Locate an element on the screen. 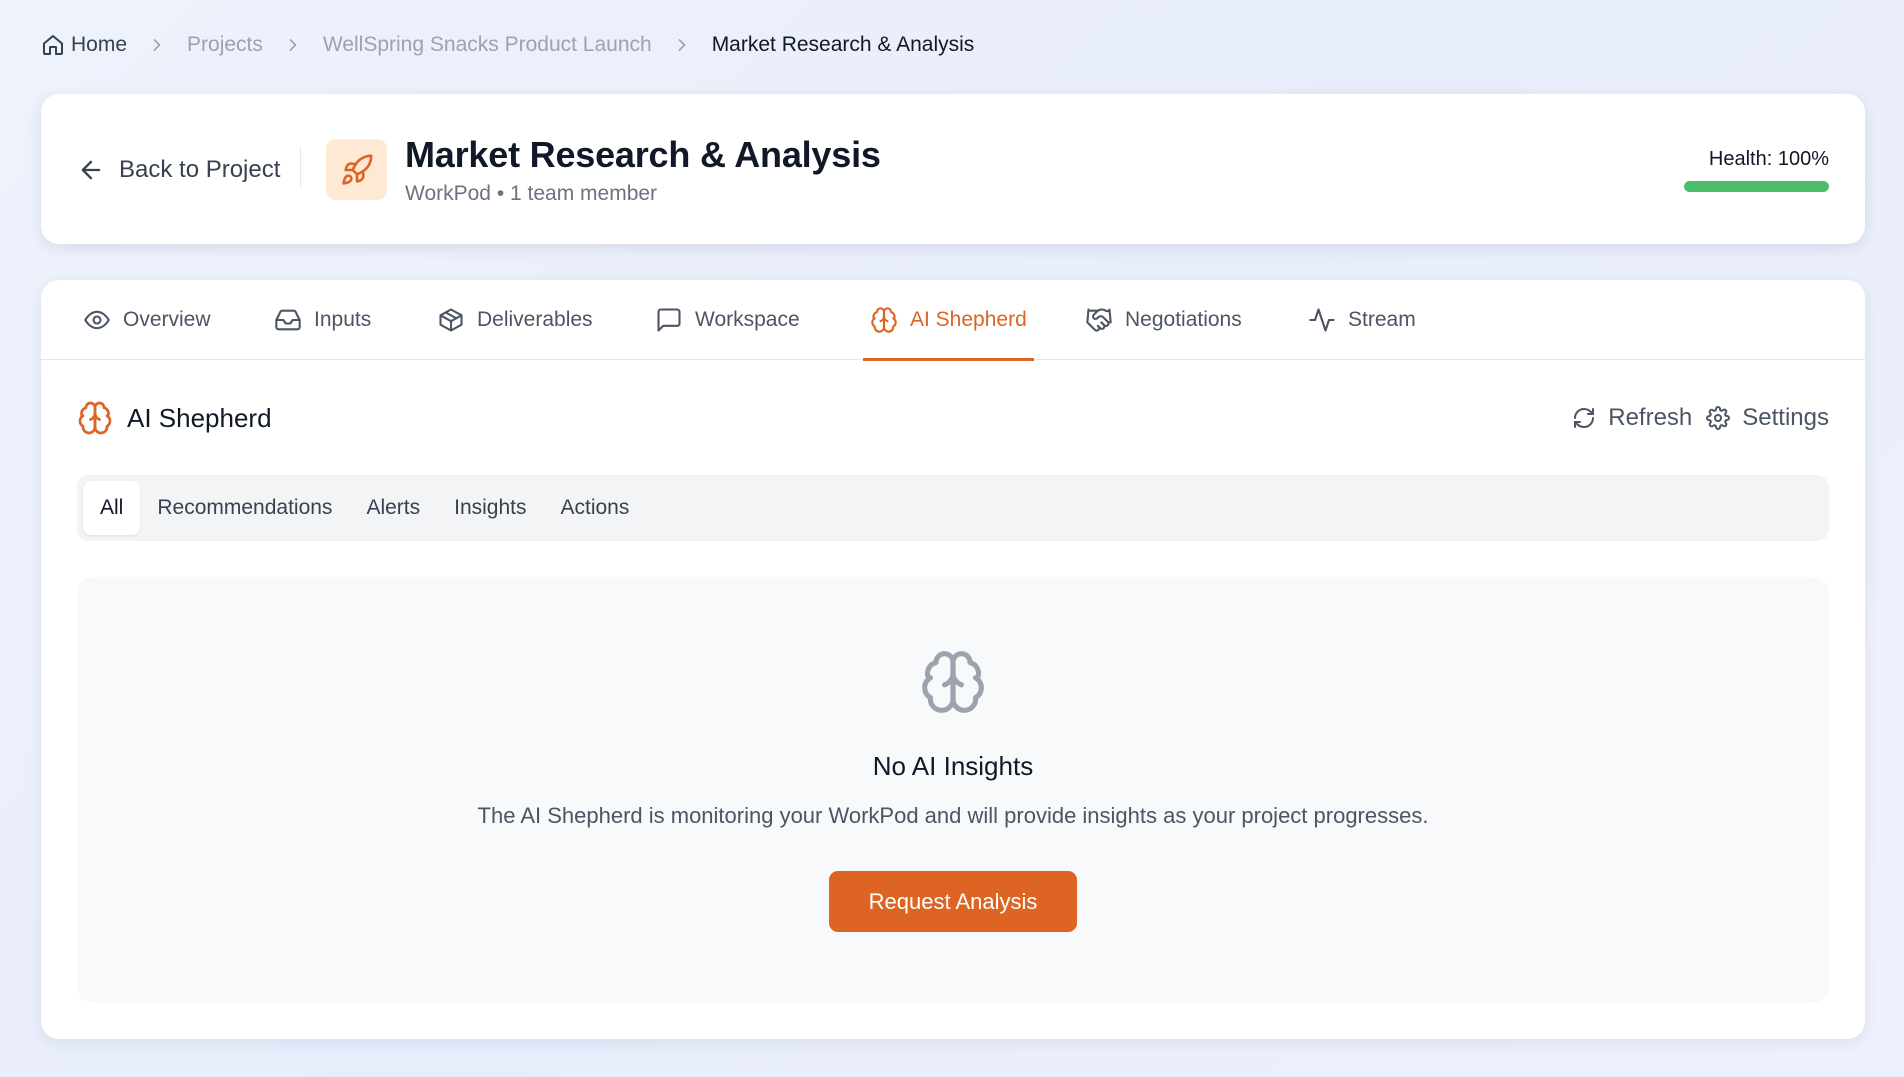 This screenshot has width=1904, height=1077. back-to-project-button: Back to Project is located at coordinates (178, 170).